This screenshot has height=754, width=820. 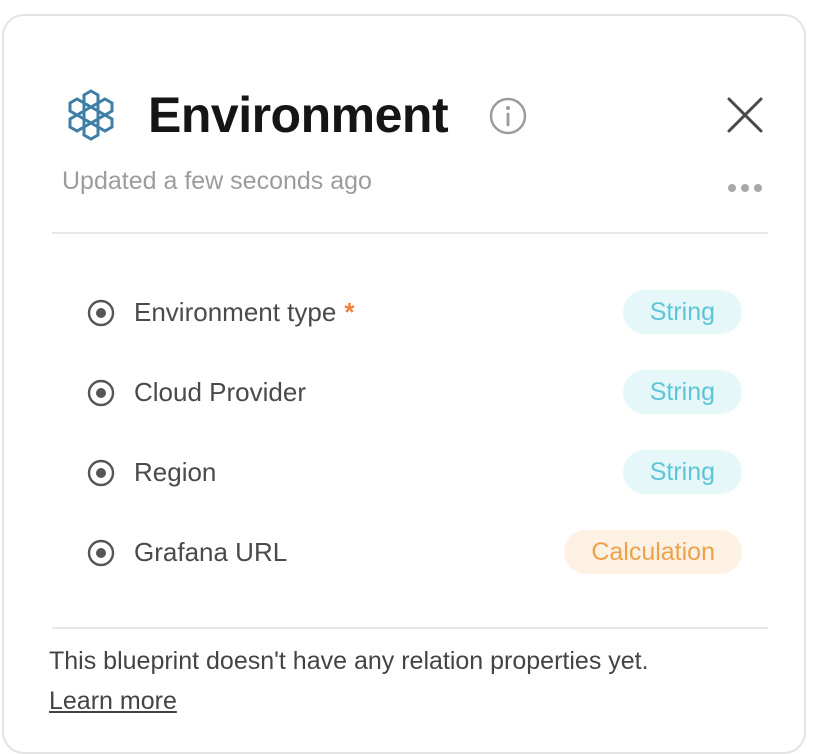 I want to click on property-label: Region, so click(x=175, y=472).